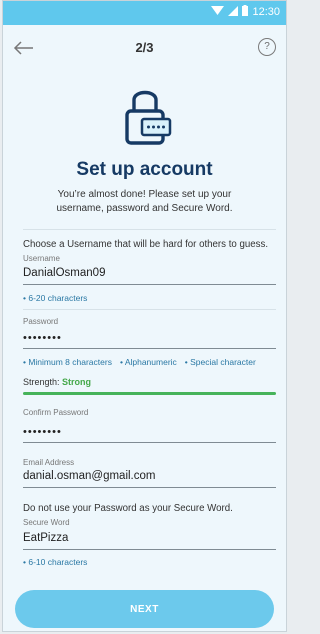 Image resolution: width=320 pixels, height=634 pixels. Describe the element at coordinates (147, 117) in the screenshot. I see `padlock-card-icon` at that location.